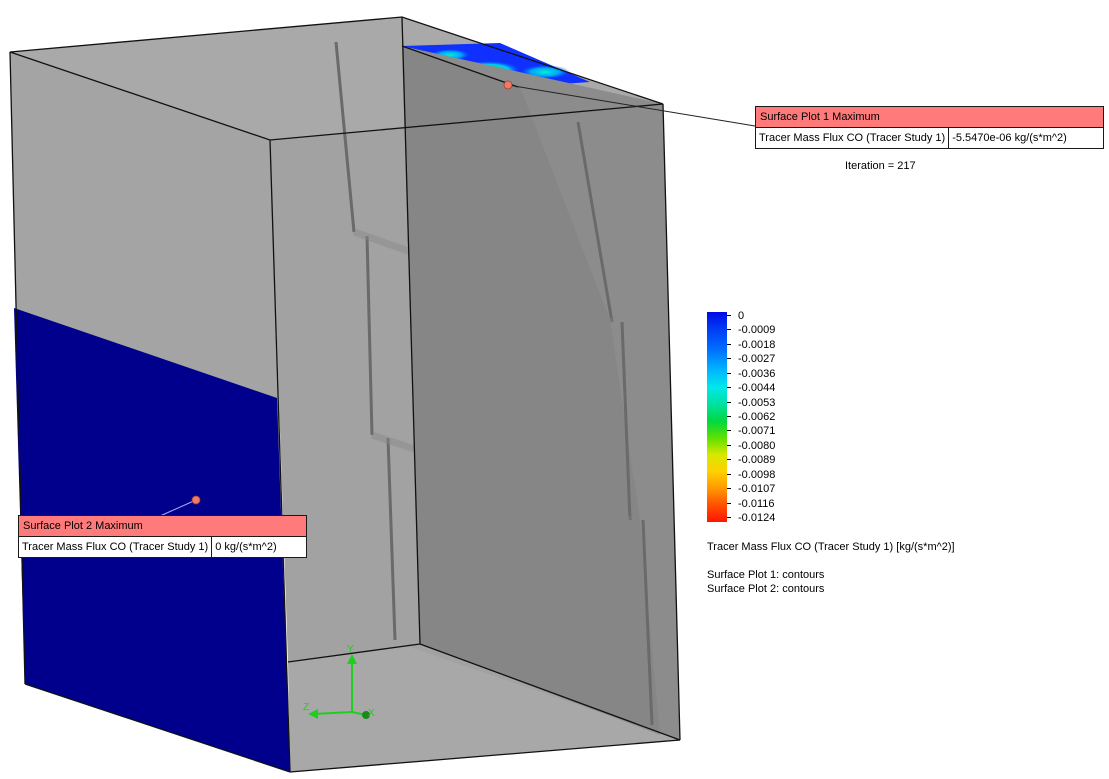 This screenshot has width=1109, height=779. I want to click on legend-tick-label: -0.0080, so click(757, 445).